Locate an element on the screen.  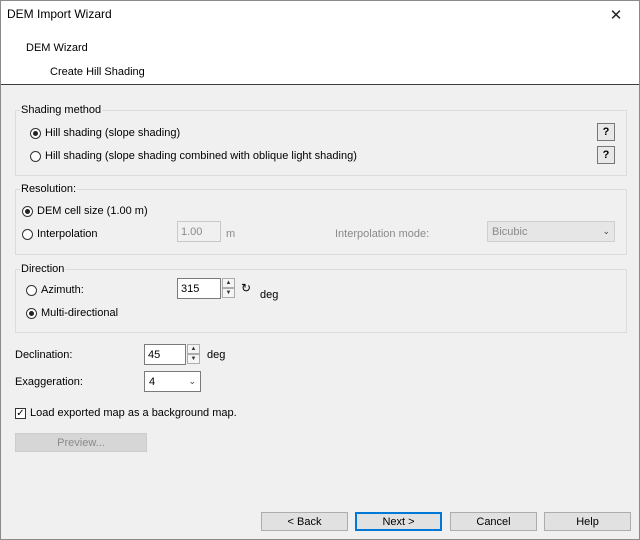
back-button: < Back is located at coordinates (304, 521).